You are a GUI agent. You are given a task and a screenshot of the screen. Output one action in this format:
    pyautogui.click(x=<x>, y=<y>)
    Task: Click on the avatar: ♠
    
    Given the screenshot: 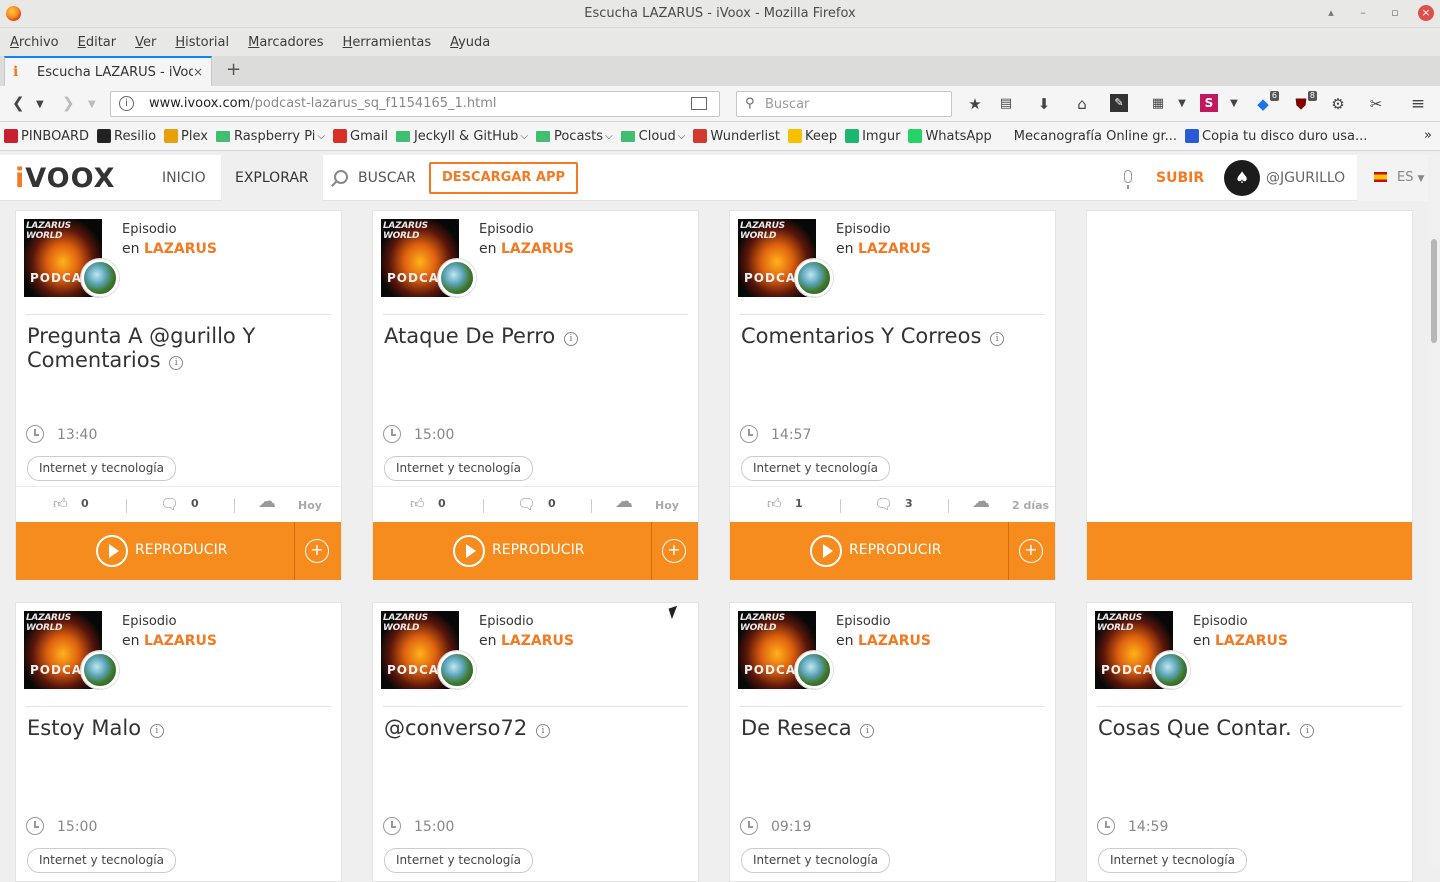 What is the action you would take?
    pyautogui.click(x=1242, y=178)
    